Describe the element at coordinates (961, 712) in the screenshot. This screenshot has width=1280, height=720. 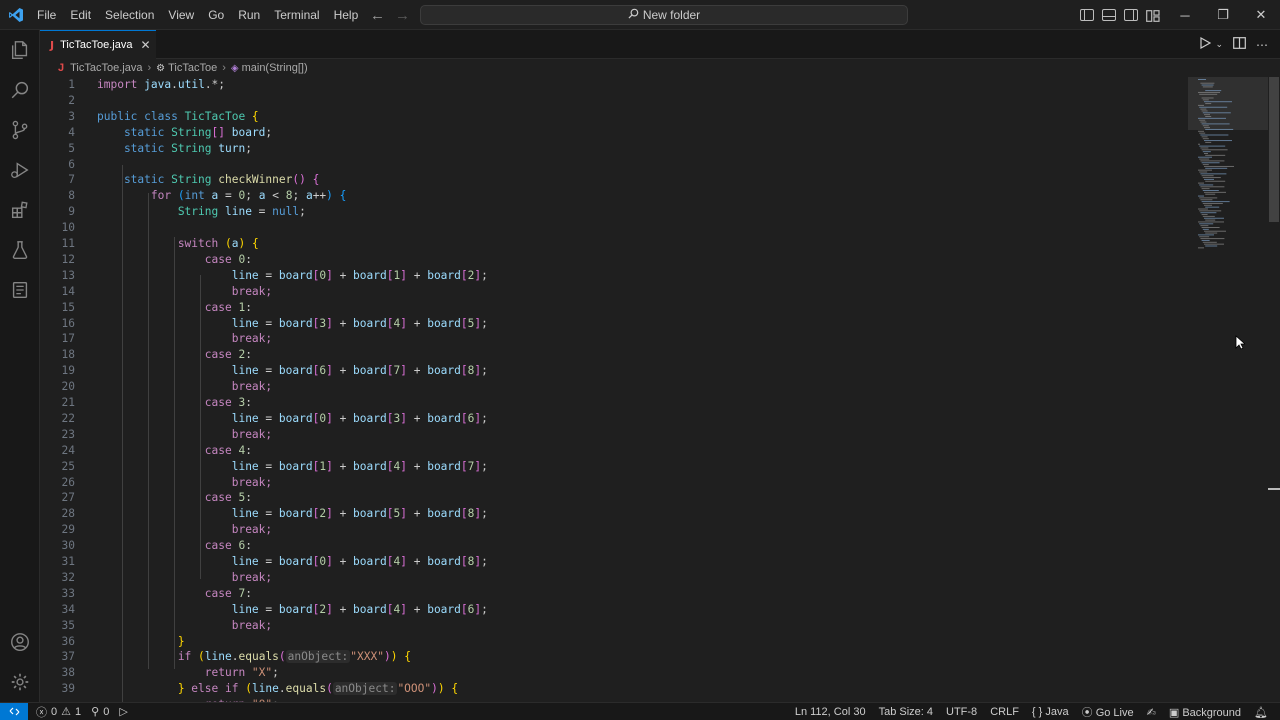
I see `encoding: UTF-8` at that location.